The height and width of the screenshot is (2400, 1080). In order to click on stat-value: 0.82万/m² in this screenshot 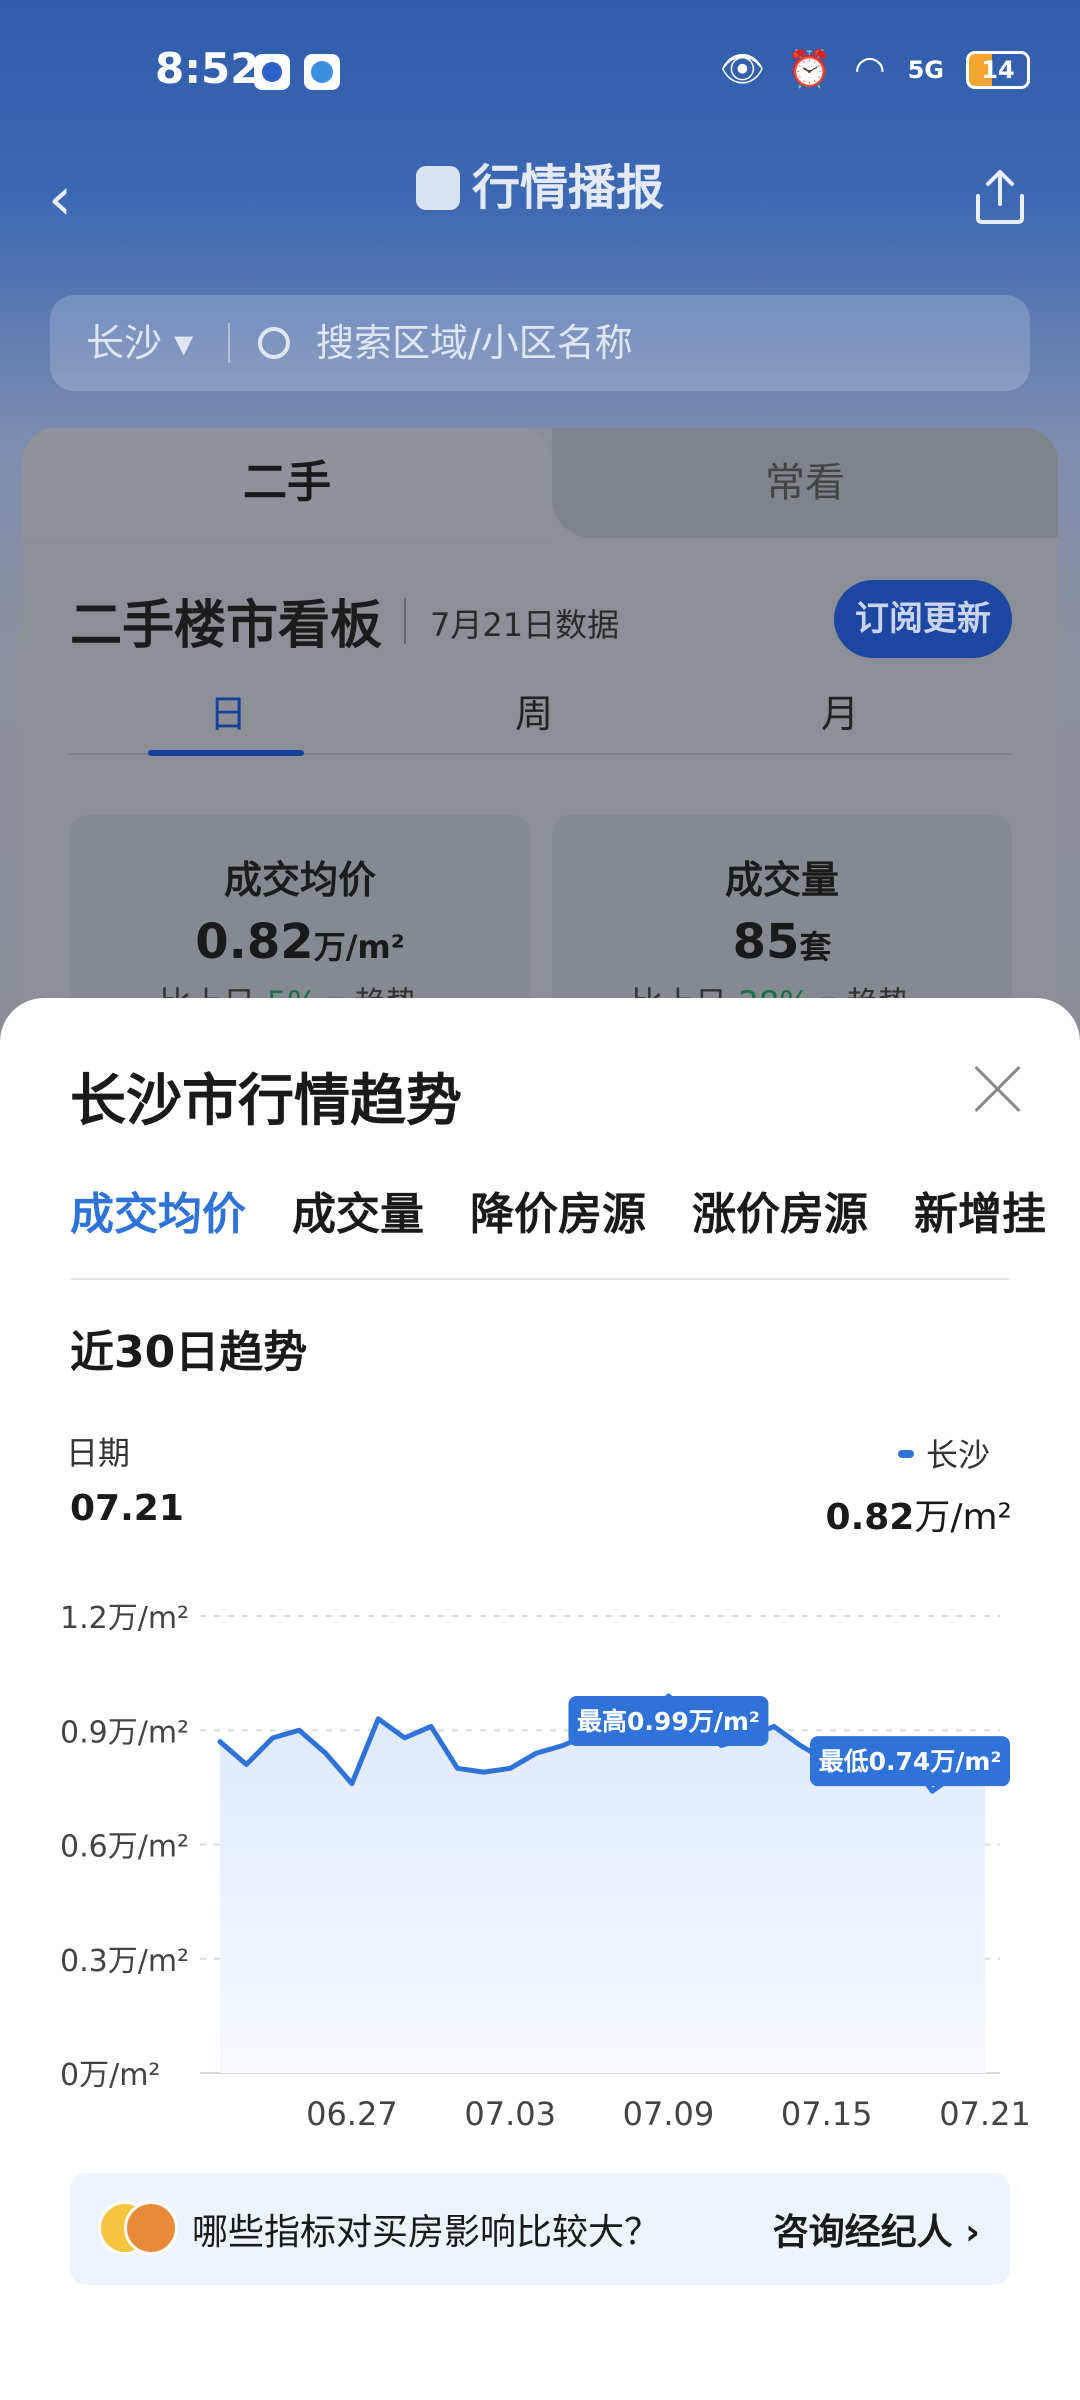, I will do `click(300, 942)`.